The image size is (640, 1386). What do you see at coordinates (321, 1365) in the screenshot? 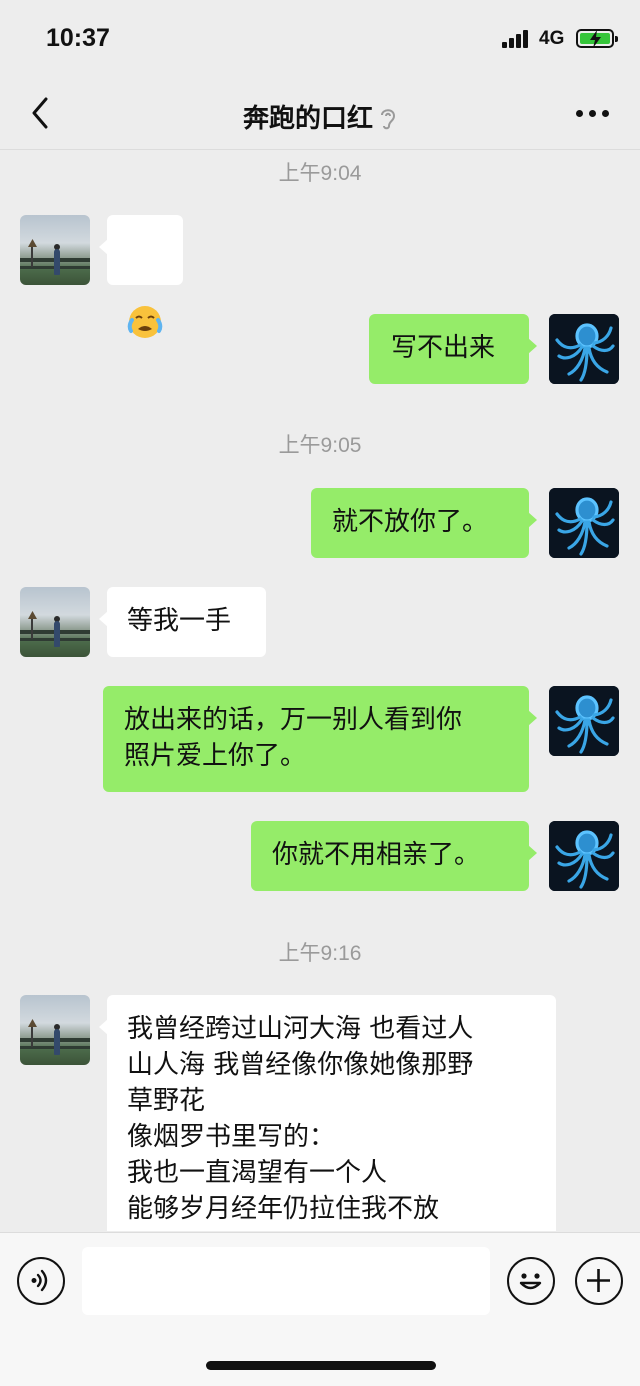
I see `home-indicator` at bounding box center [321, 1365].